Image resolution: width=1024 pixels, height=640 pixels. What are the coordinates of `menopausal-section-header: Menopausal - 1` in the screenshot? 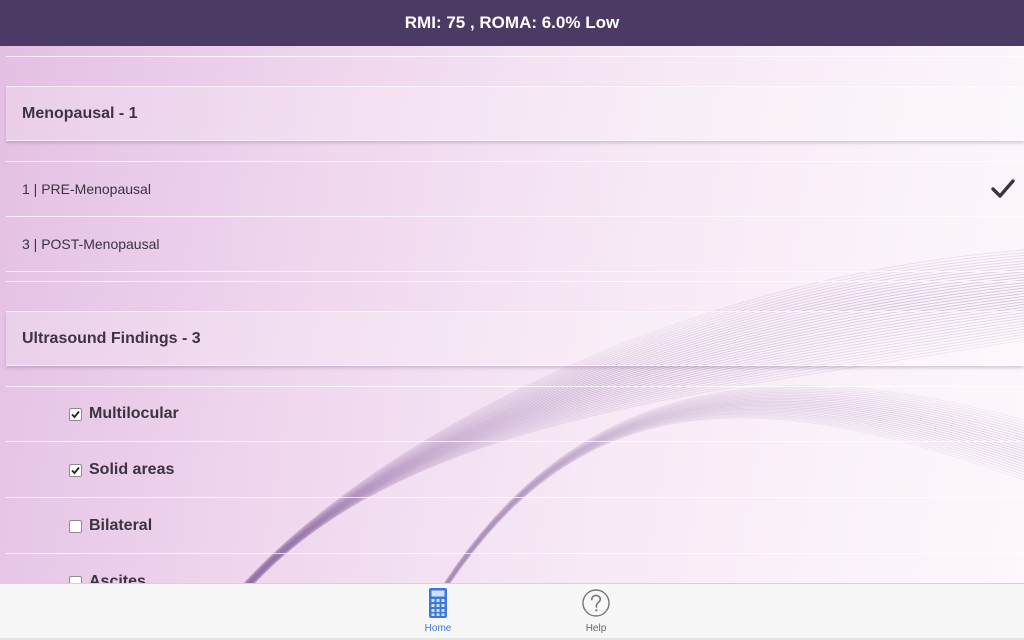 It's located at (515, 113).